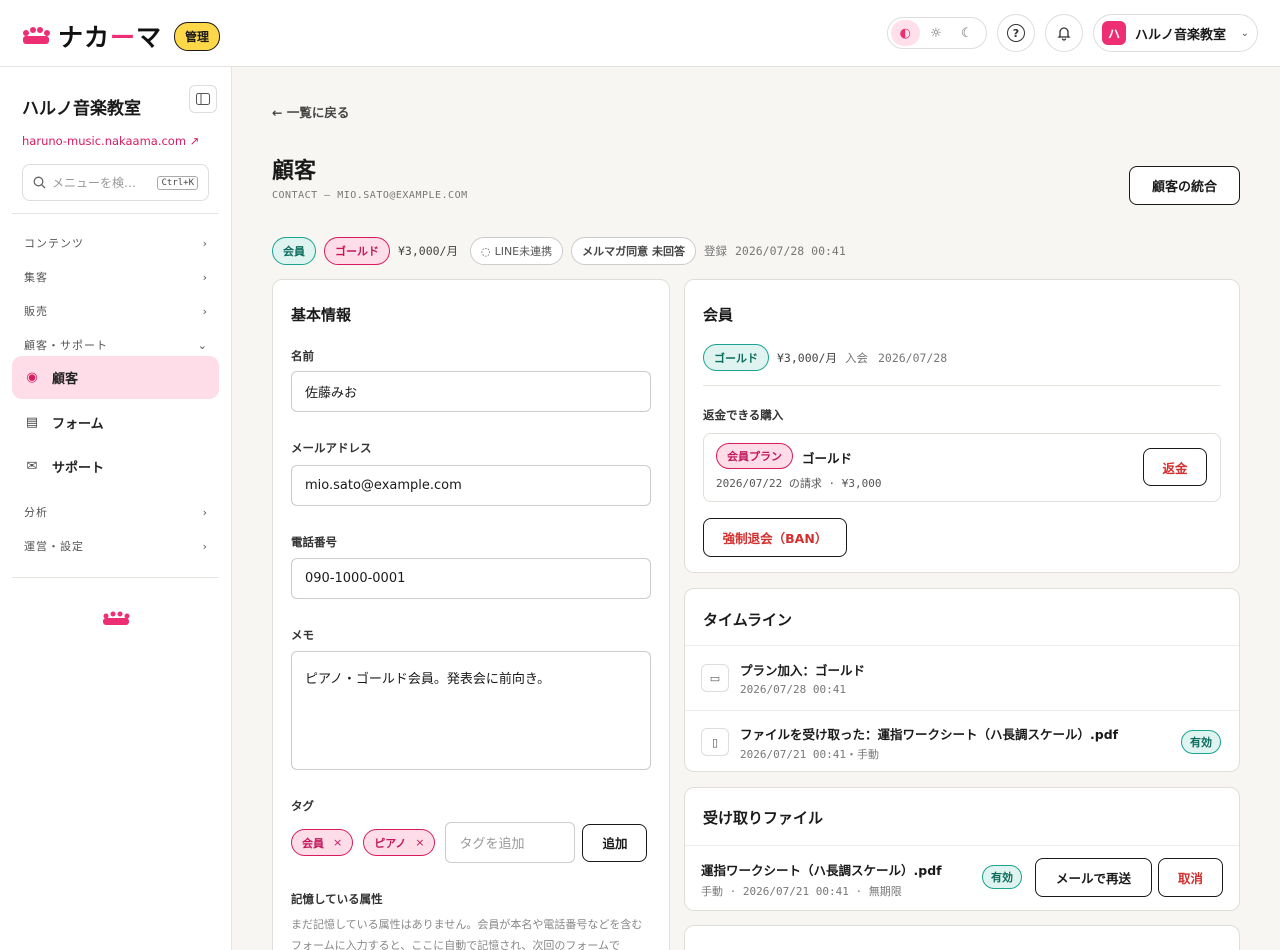  I want to click on nakama-footer-logo-icon, so click(116, 618).